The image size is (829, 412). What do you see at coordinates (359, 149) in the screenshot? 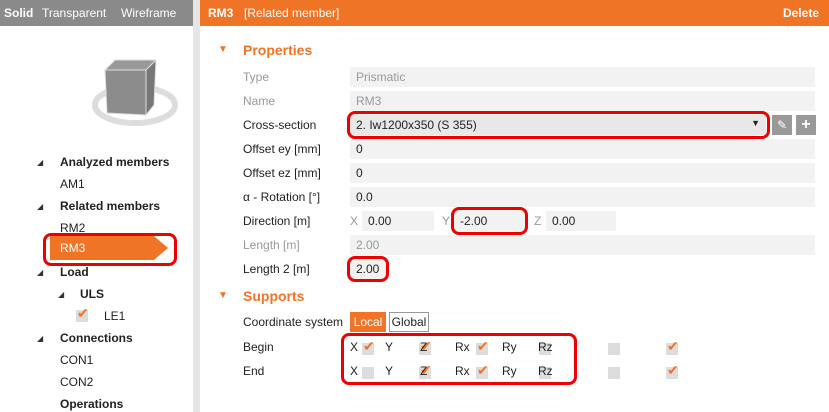
I see `offset-ey-value: 0` at bounding box center [359, 149].